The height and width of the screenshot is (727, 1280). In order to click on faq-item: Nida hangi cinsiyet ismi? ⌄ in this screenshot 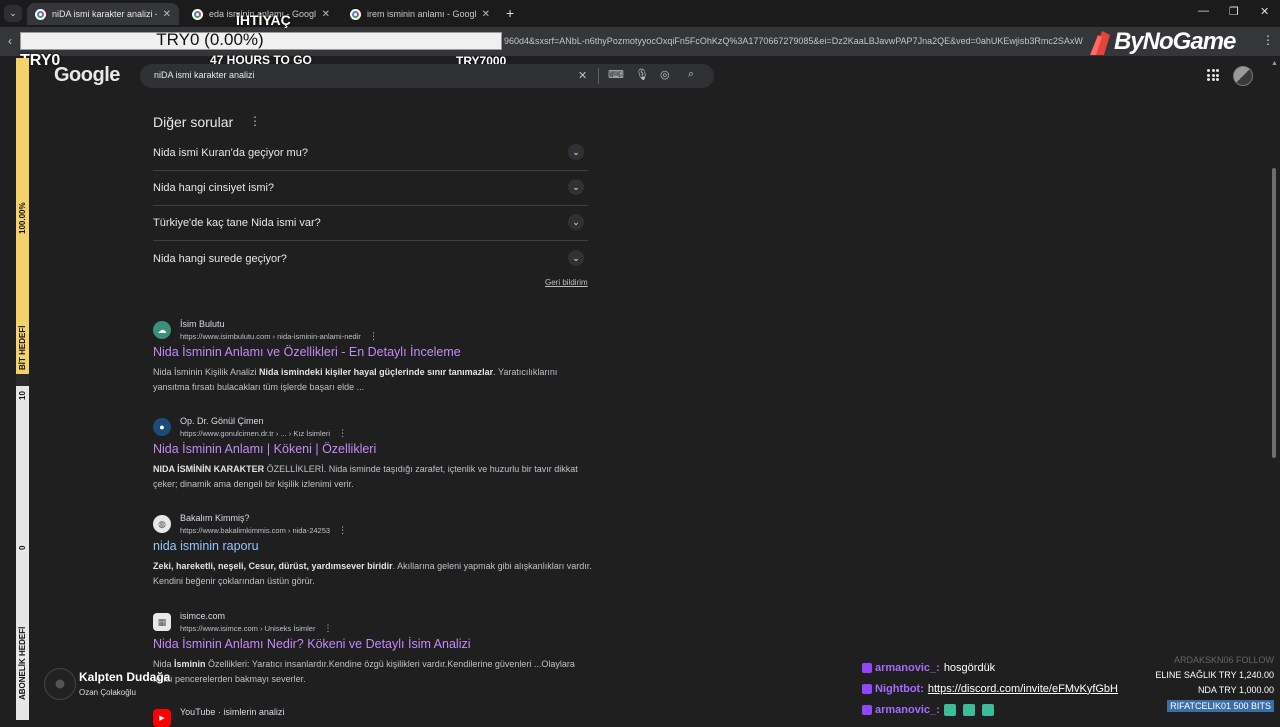, I will do `click(370, 188)`.